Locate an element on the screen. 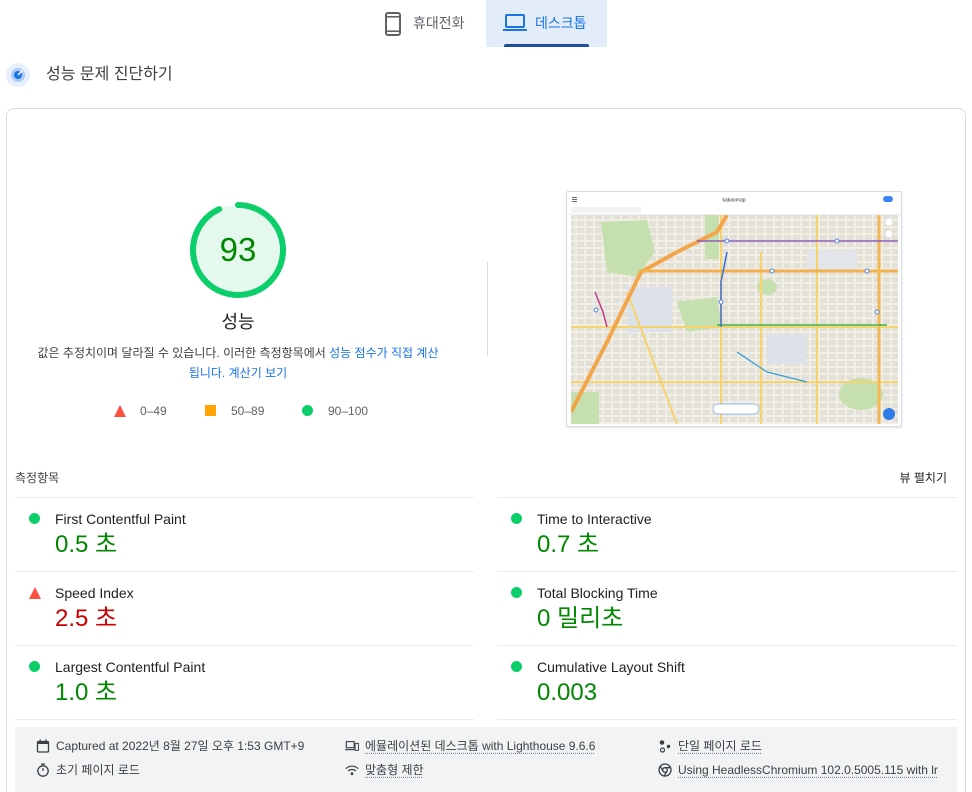  map-search-bar is located at coordinates (606, 210).